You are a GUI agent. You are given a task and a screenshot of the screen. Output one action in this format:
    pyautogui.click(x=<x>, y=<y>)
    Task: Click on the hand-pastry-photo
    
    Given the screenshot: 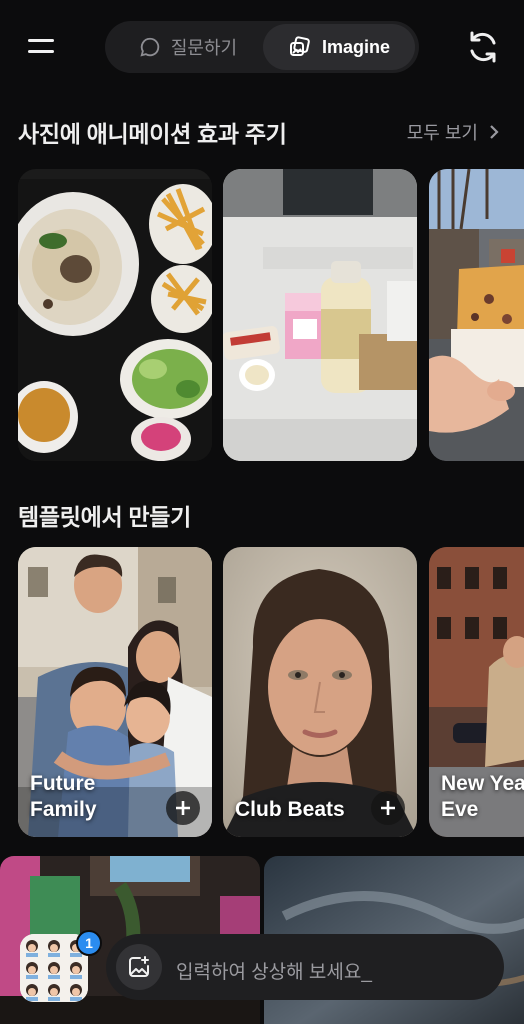 What is the action you would take?
    pyautogui.click(x=476, y=315)
    